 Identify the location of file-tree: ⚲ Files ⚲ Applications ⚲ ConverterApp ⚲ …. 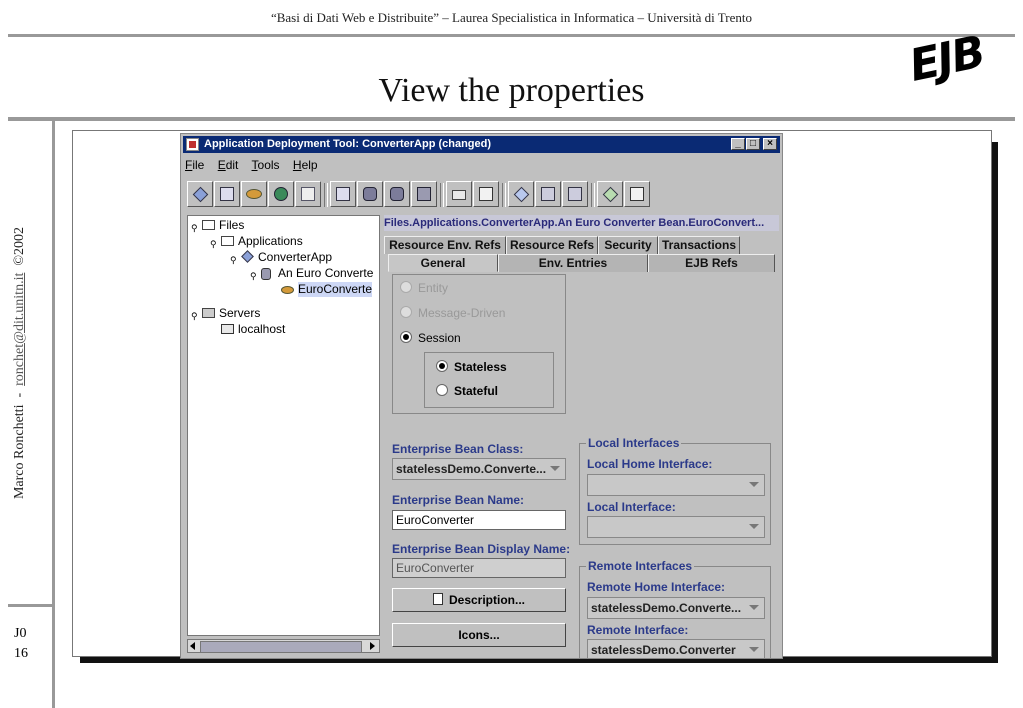
(283, 425).